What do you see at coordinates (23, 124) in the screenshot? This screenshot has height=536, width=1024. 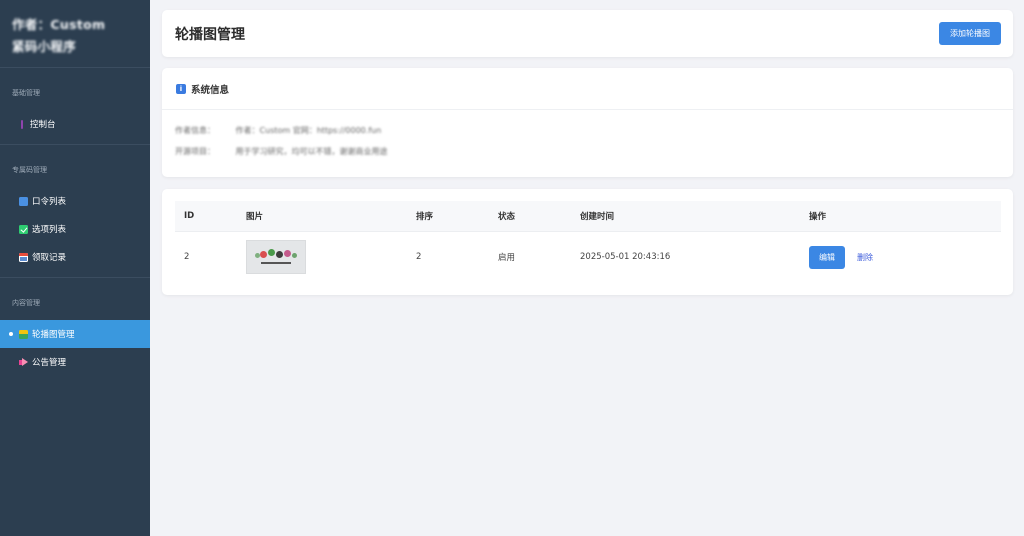 I see `dashboard-icon` at bounding box center [23, 124].